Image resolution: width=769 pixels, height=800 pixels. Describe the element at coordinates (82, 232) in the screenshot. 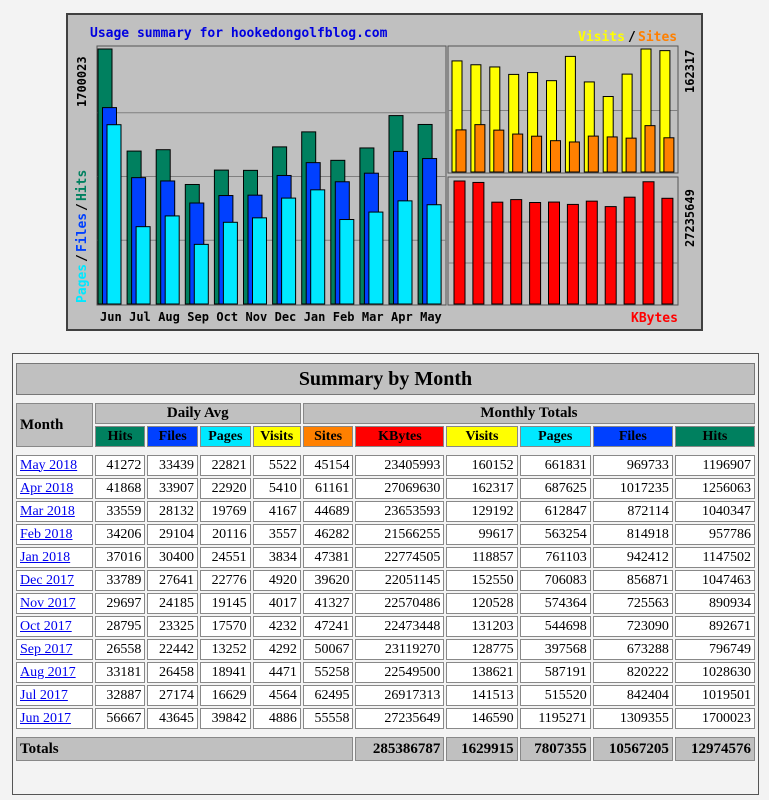

I see `axis-label-files: Files` at that location.